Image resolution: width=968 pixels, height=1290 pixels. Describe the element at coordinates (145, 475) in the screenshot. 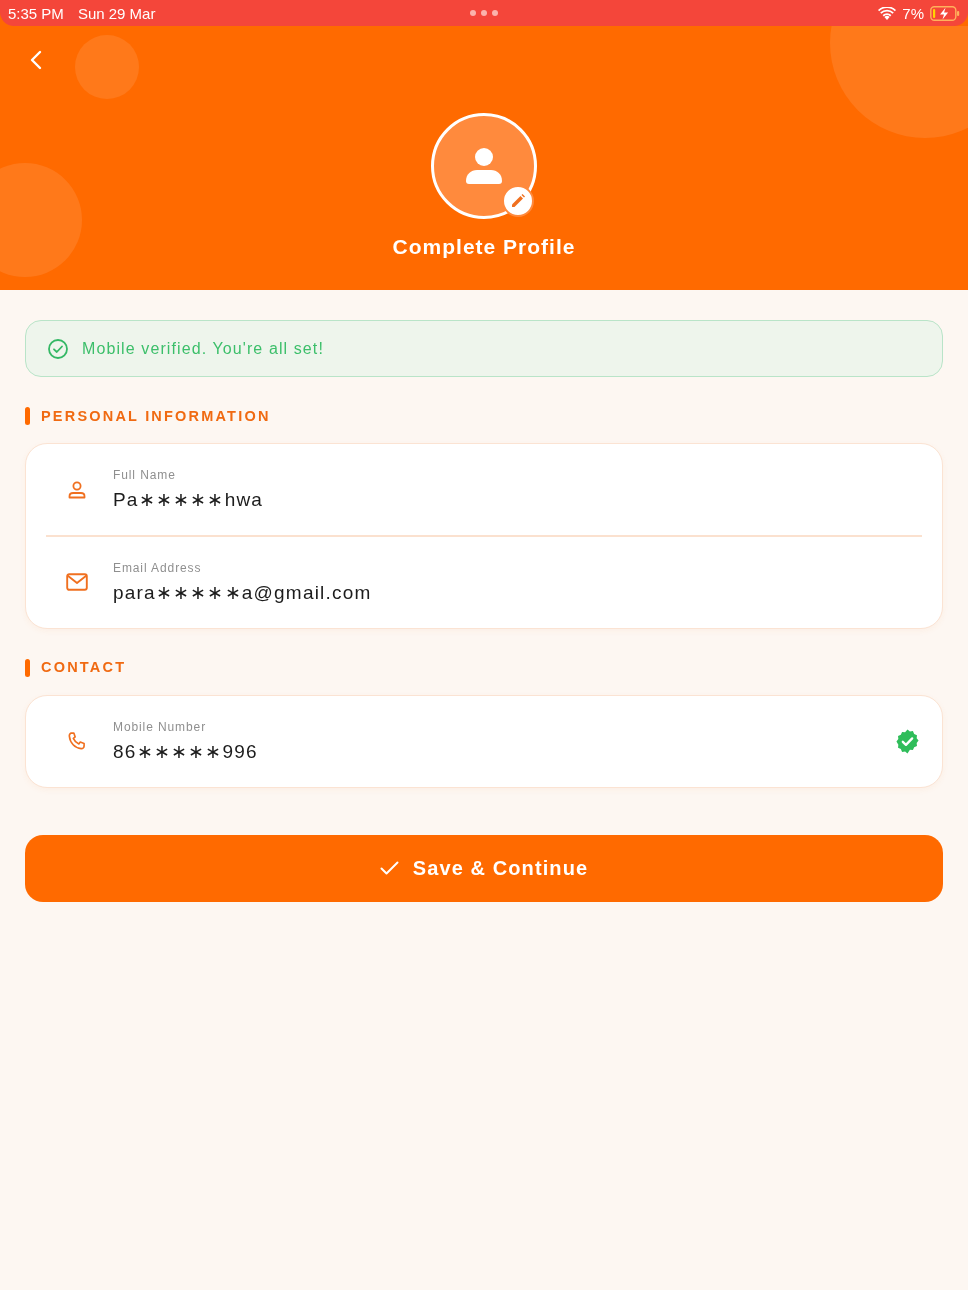

I see `field-label: Full Name` at that location.